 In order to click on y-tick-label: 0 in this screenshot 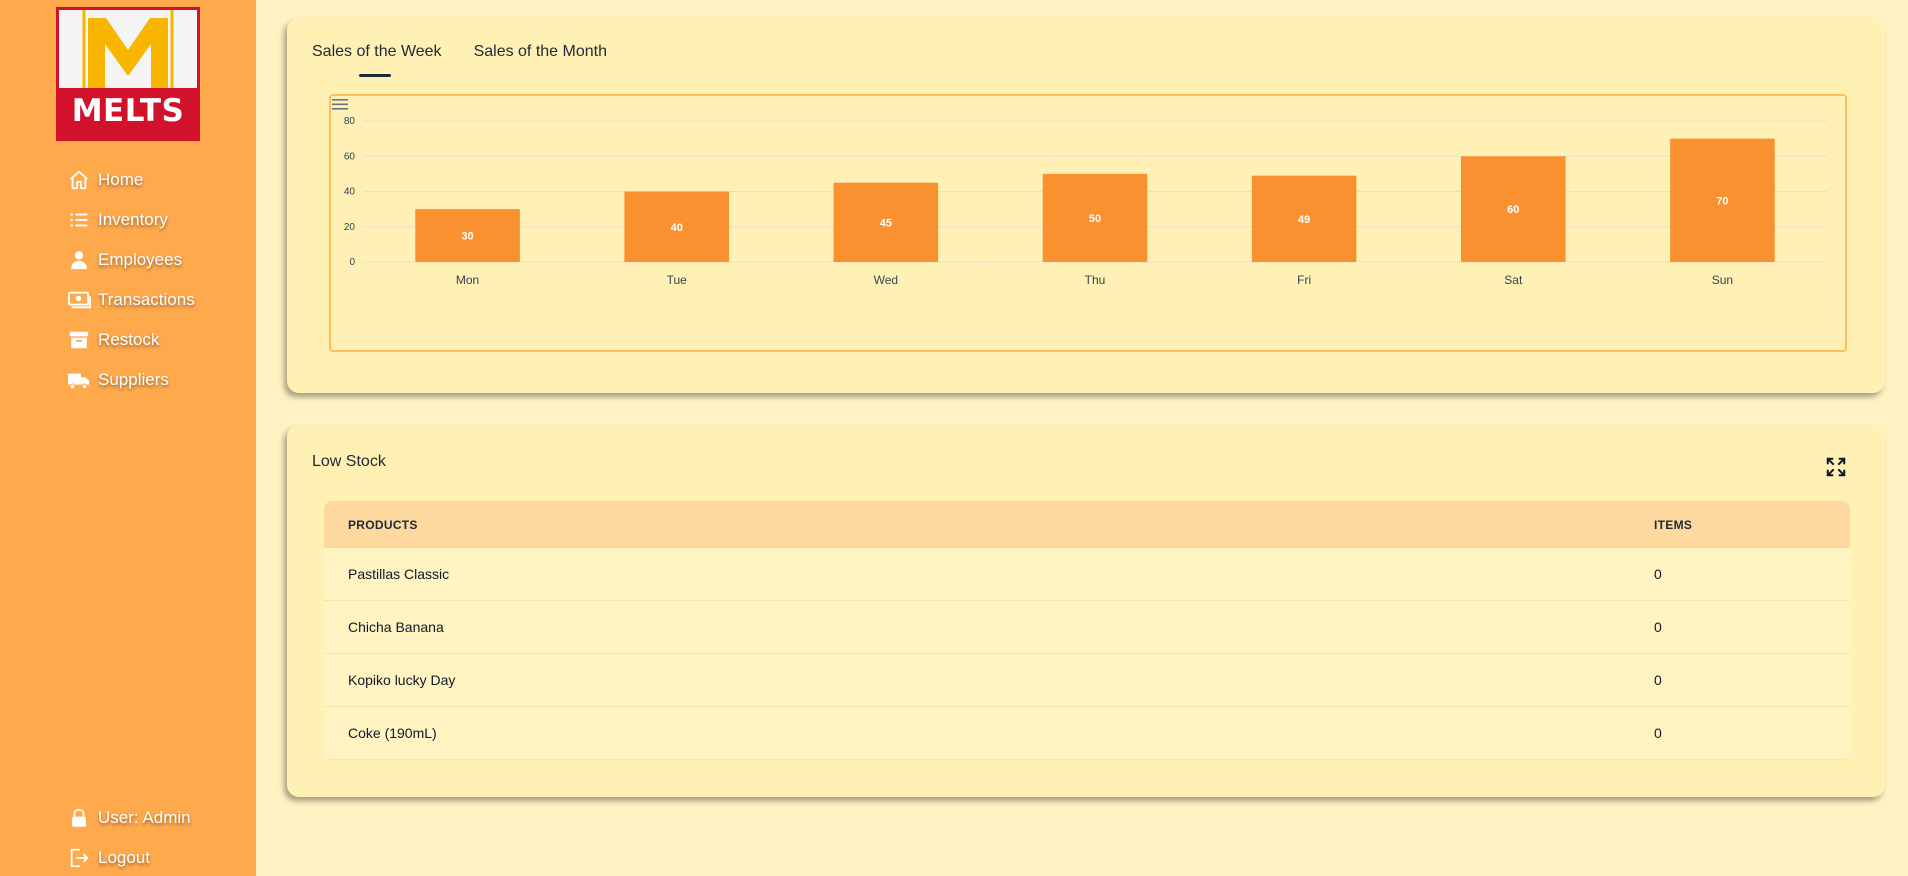, I will do `click(352, 262)`.